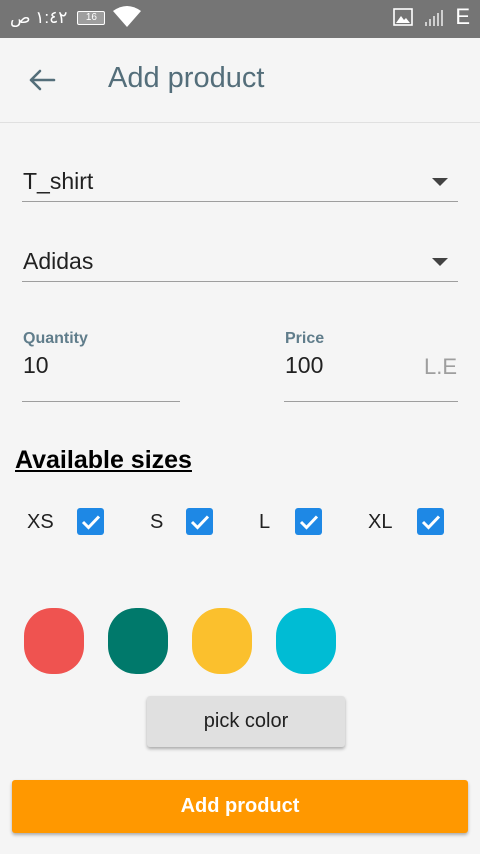  What do you see at coordinates (58, 261) in the screenshot?
I see `brand-value: Adidas` at bounding box center [58, 261].